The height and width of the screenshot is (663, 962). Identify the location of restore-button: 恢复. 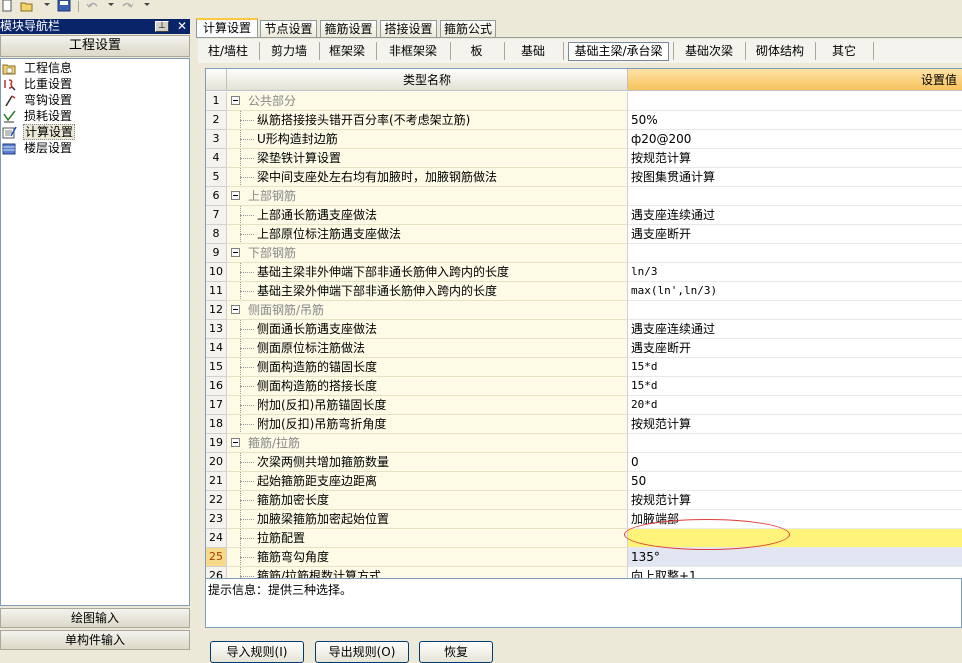
(456, 652).